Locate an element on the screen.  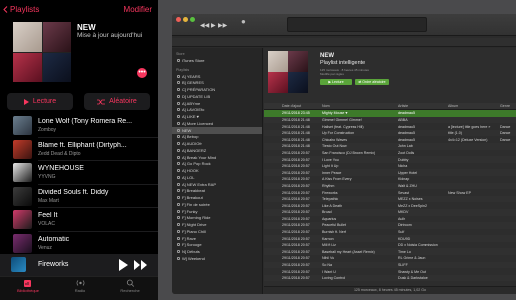
table-row: 29/11/2018 20:57 Aquarius Aulh is located at coordinates (390, 219).